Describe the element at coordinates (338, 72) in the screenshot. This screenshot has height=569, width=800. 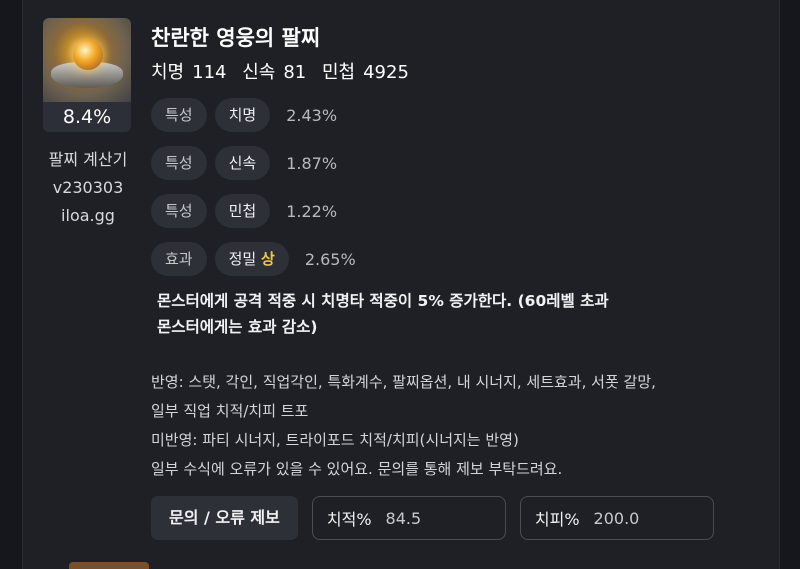
I see `stat-label: 민첩` at that location.